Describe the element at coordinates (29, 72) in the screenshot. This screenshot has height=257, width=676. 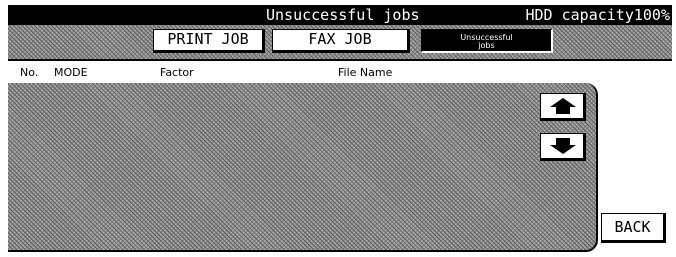
I see `column-header-no: No.` at that location.